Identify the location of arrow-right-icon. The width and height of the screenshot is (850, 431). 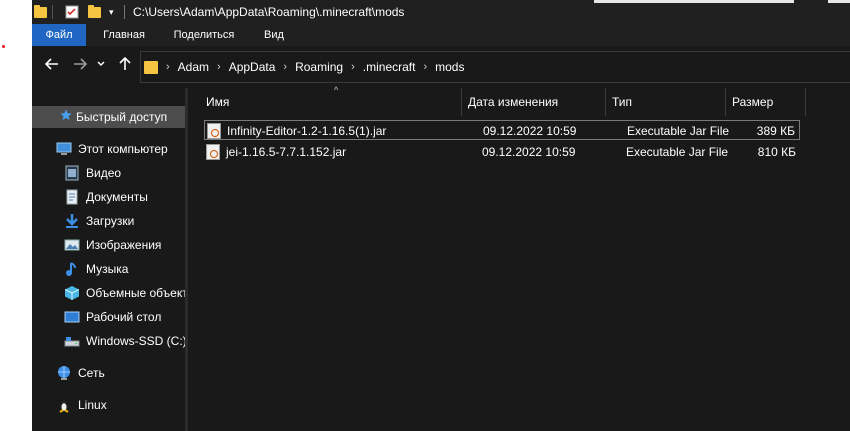
(81, 64).